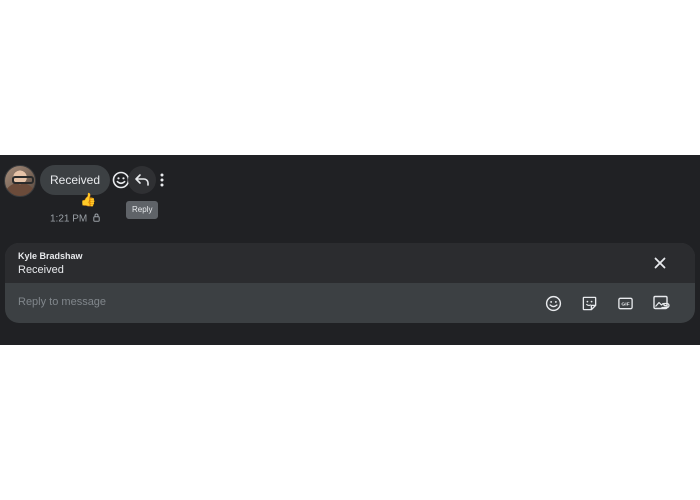 The image size is (700, 500). I want to click on quote-text: Received, so click(41, 270).